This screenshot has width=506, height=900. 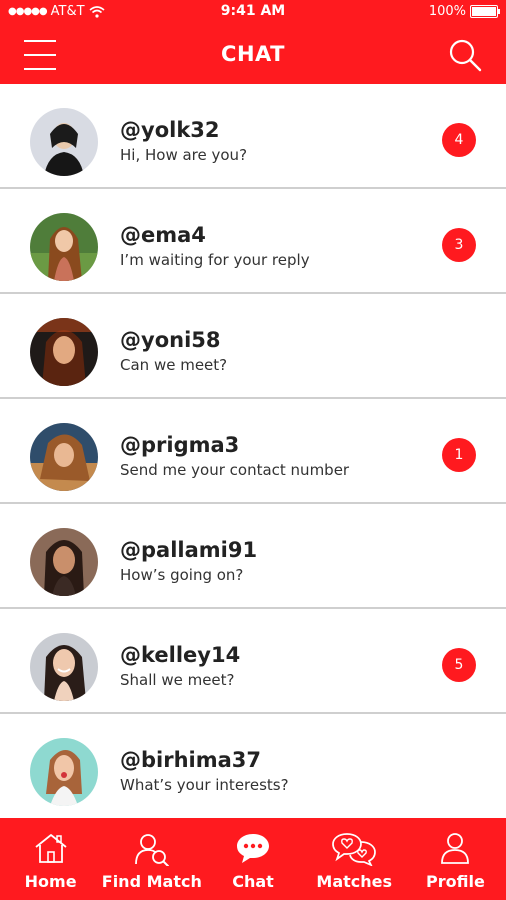 I want to click on chat-last-message: Can we meet?, so click(x=174, y=365).